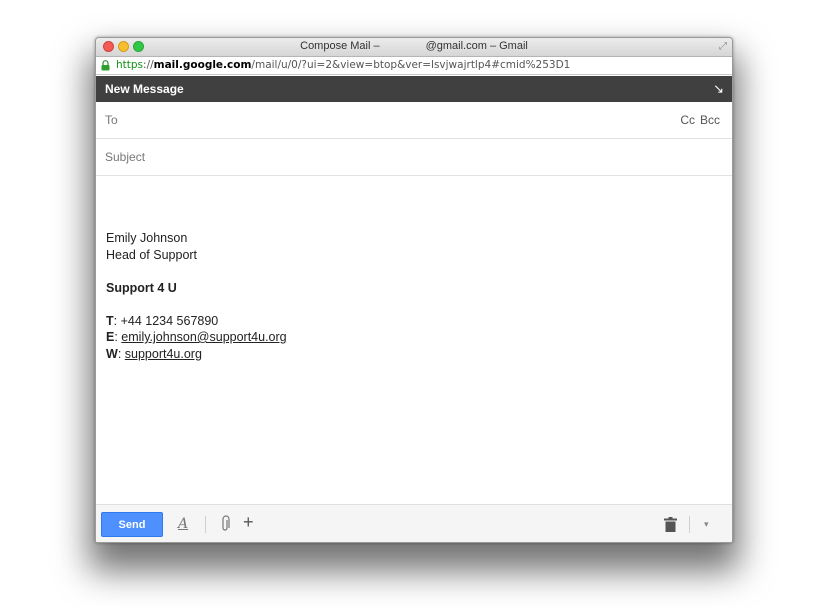  I want to click on title-bar: Compose Mail – @gmail.com – Gmail ⤢, so click(414, 47).